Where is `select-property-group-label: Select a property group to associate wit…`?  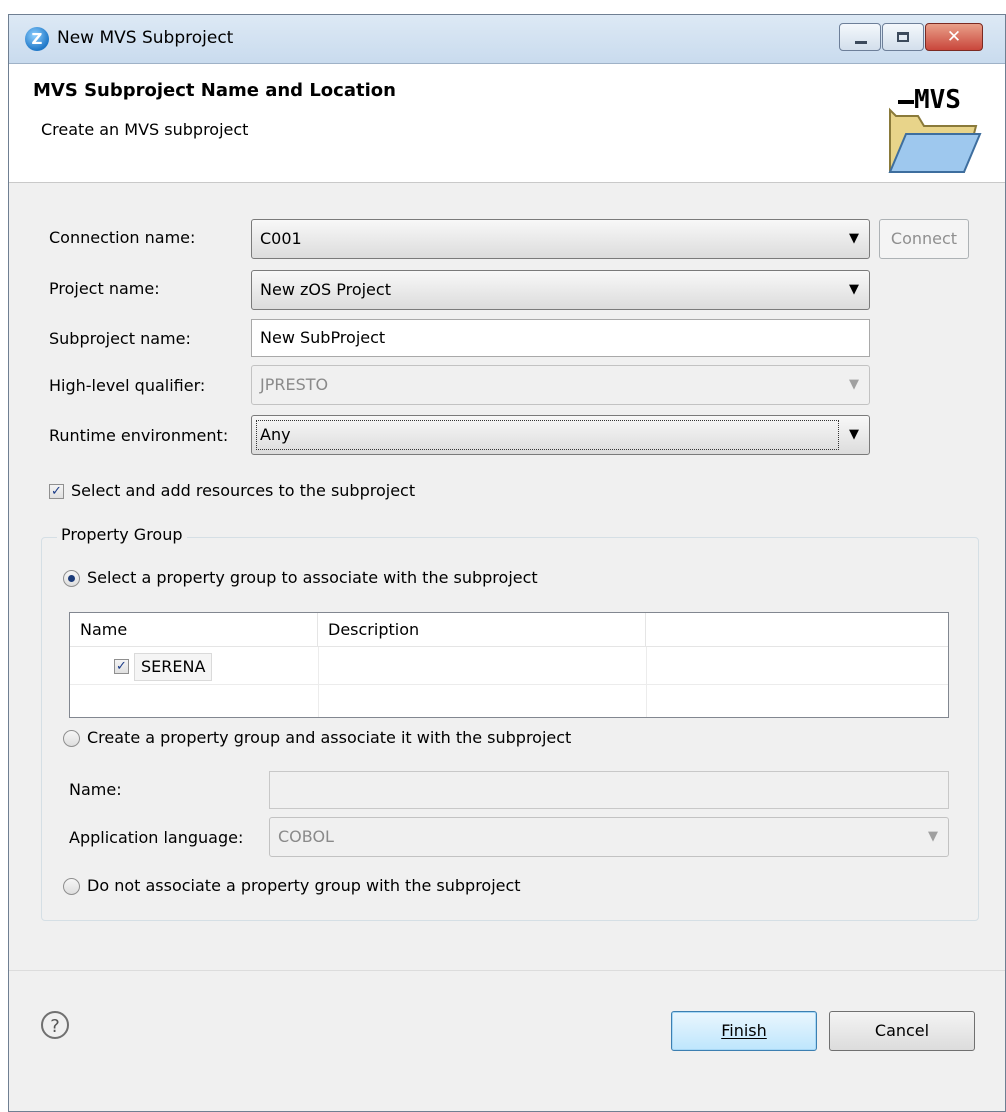 select-property-group-label: Select a property group to associate wit… is located at coordinates (312, 577).